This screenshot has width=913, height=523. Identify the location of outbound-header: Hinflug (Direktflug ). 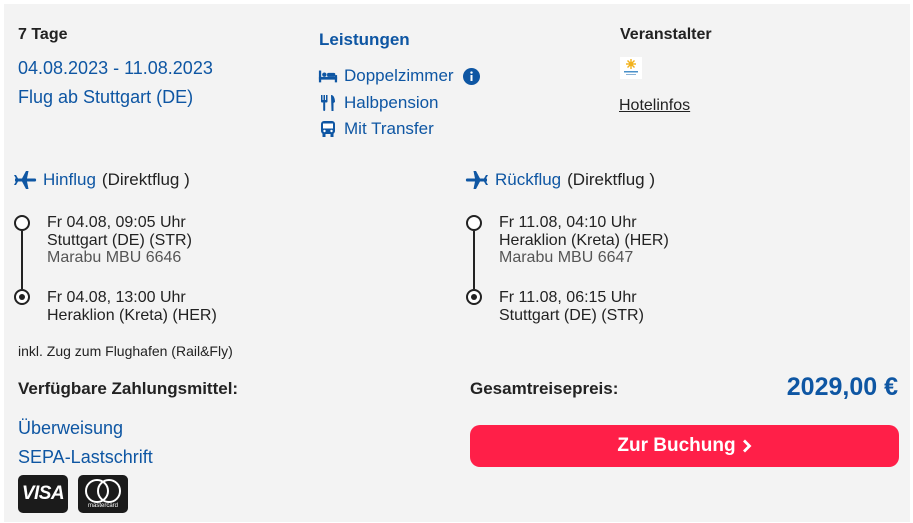
(101, 180).